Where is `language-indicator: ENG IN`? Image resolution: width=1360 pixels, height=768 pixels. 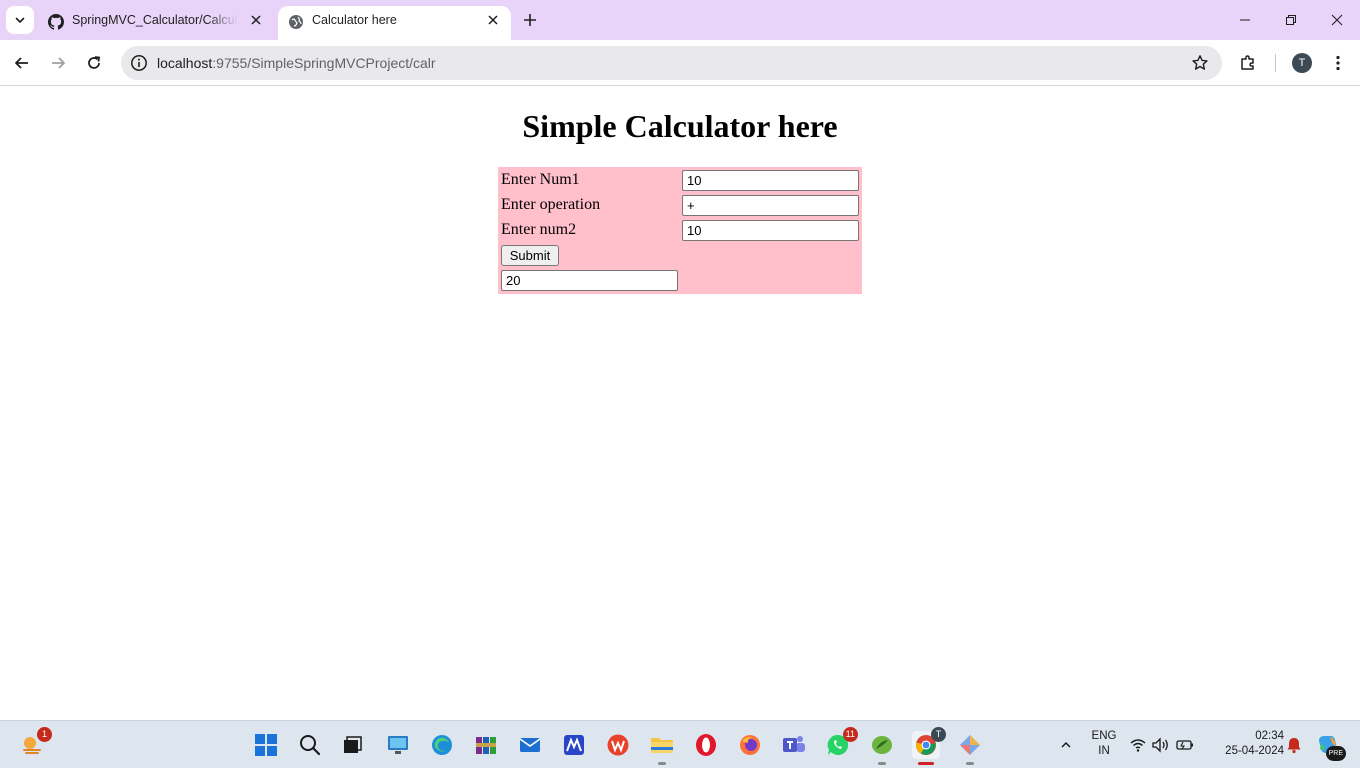
language-indicator: ENG IN is located at coordinates (1104, 744).